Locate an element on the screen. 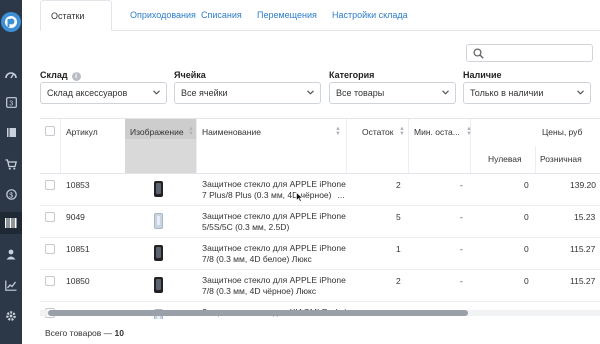 The height and width of the screenshot is (344, 600). tab-nastroyki-sklada: Настройки склада is located at coordinates (370, 15).